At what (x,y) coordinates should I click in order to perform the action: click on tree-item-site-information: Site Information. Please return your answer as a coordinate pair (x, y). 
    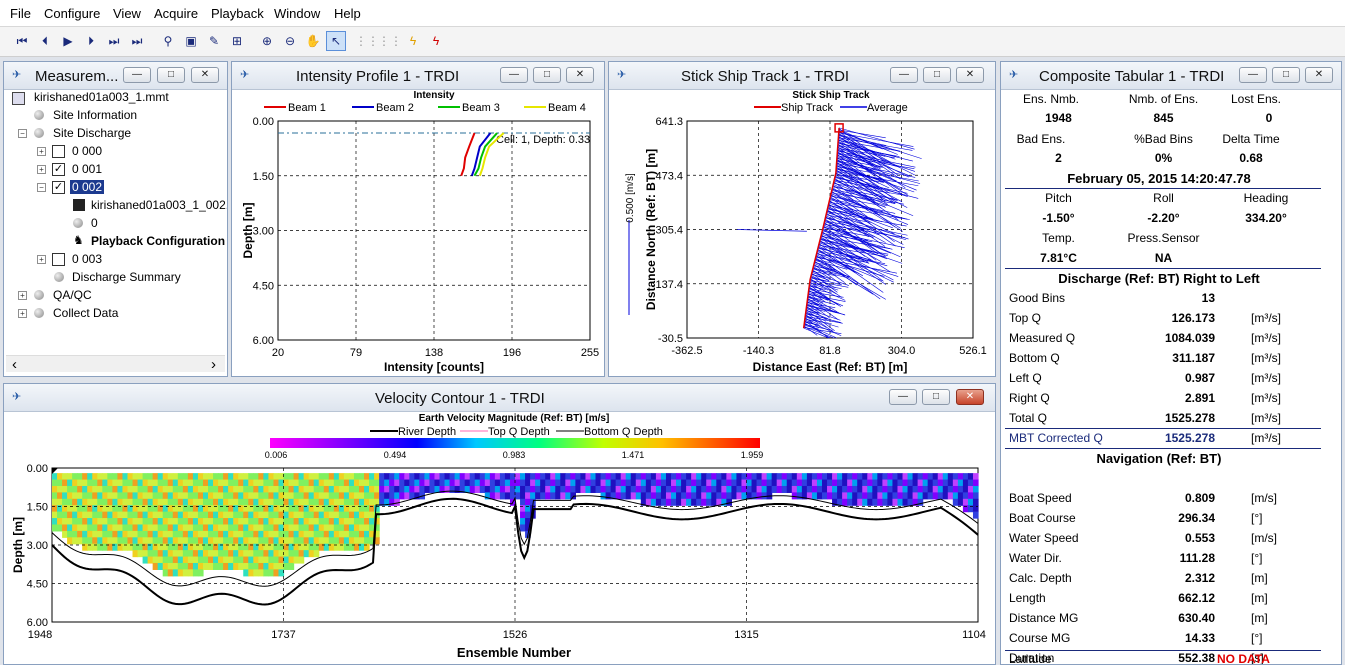
    Looking at the image, I should click on (95, 115).